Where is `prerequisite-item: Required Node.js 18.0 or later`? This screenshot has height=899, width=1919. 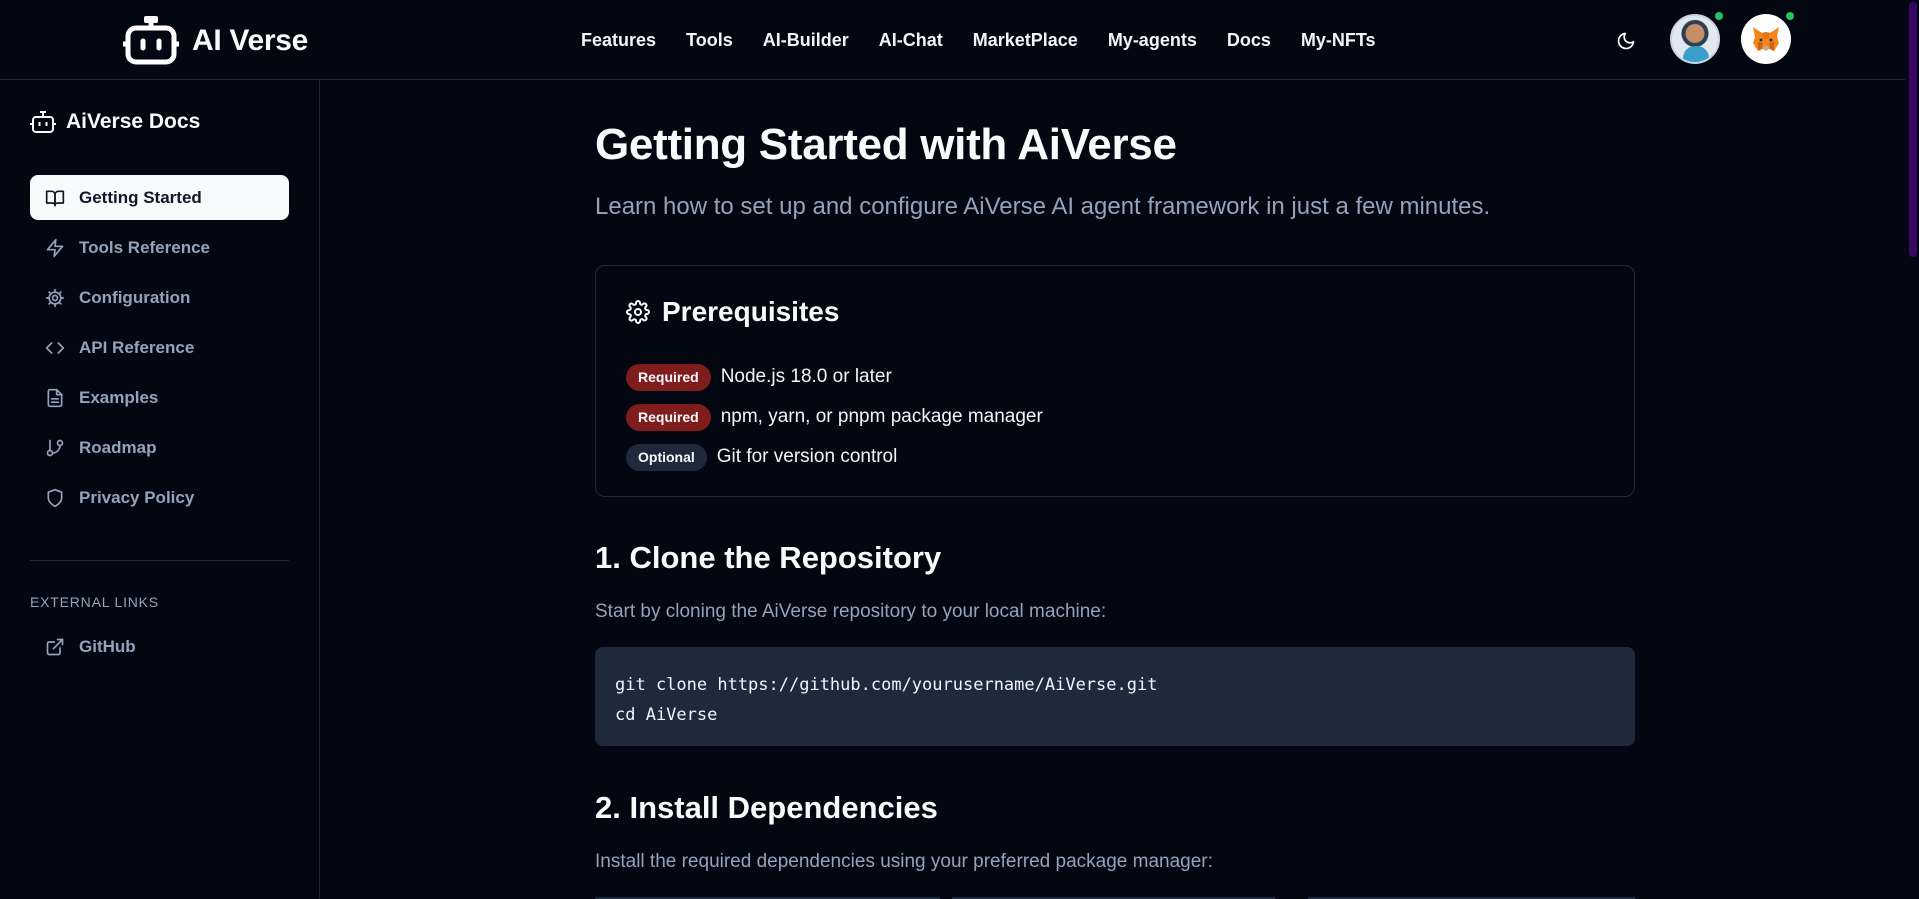 prerequisite-item: Required Node.js 18.0 or later is located at coordinates (834, 377).